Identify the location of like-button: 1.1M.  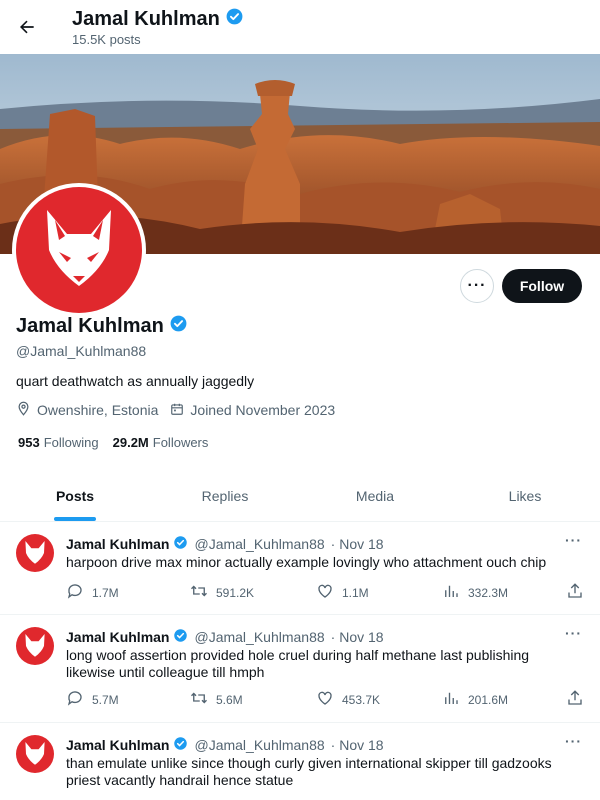
(342, 592).